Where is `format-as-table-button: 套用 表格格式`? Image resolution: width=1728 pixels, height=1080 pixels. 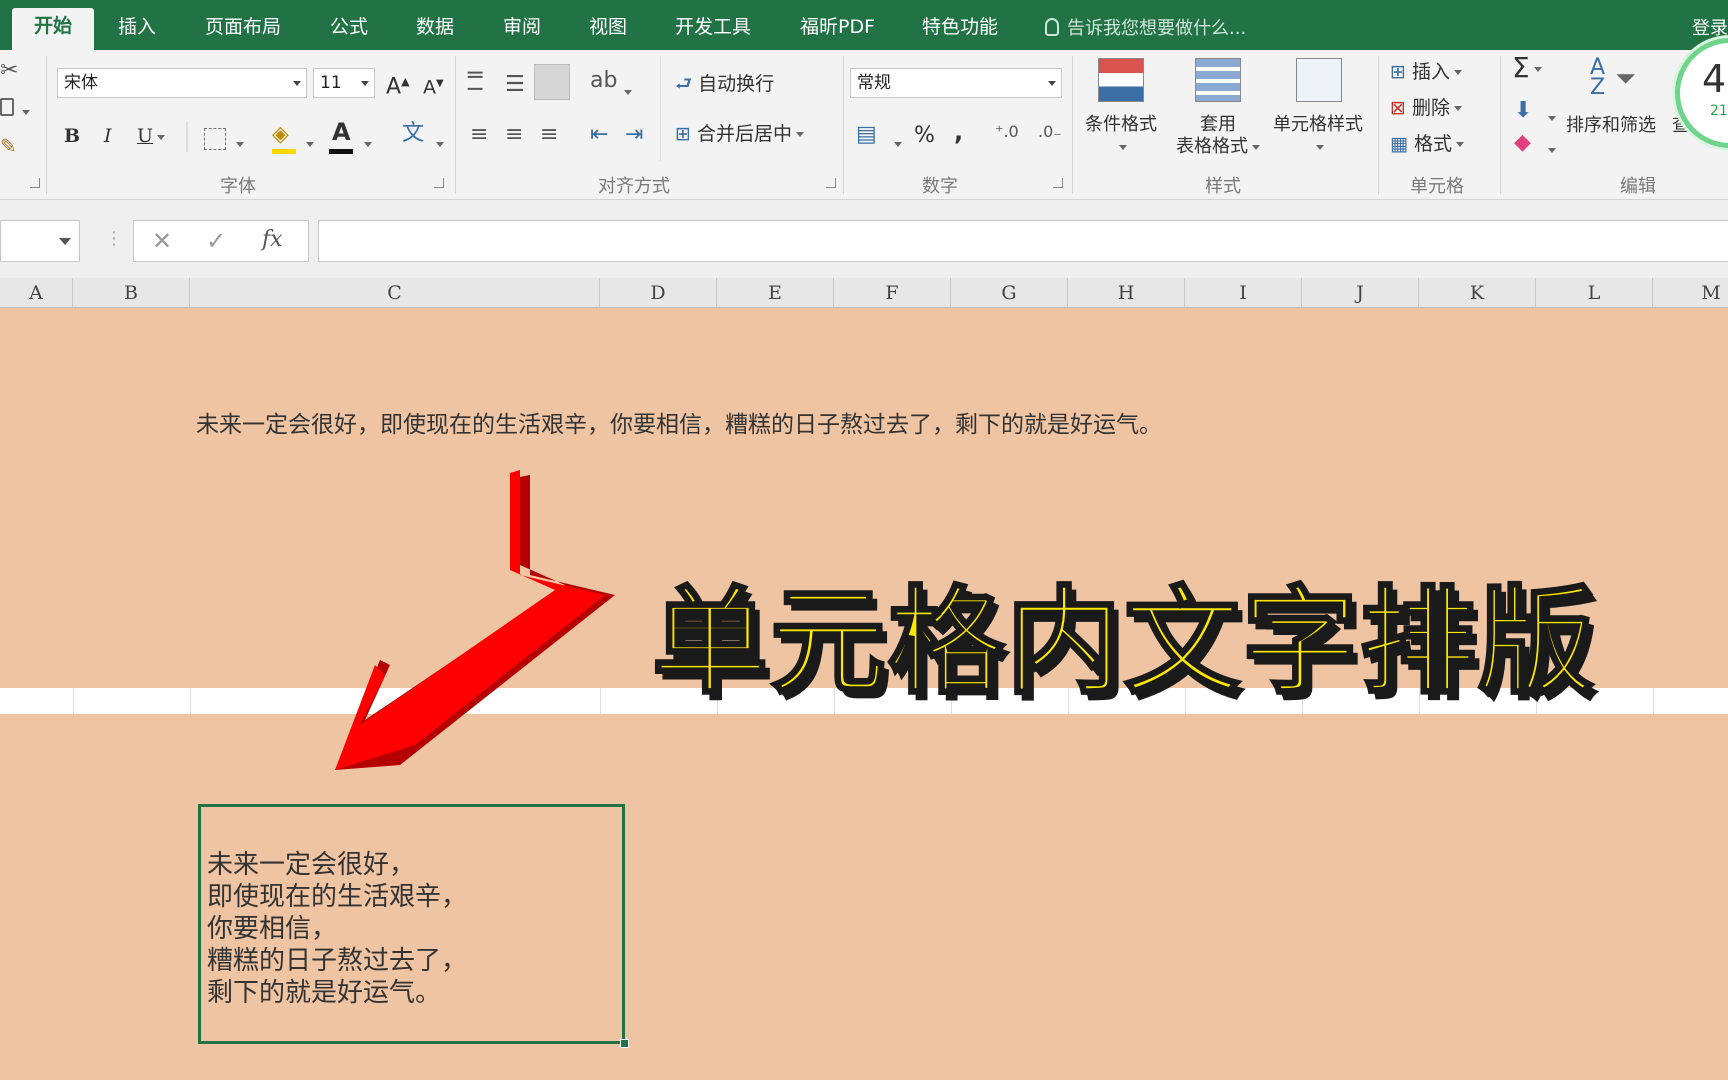
format-as-table-button: 套用 表格格式 is located at coordinates (1218, 136).